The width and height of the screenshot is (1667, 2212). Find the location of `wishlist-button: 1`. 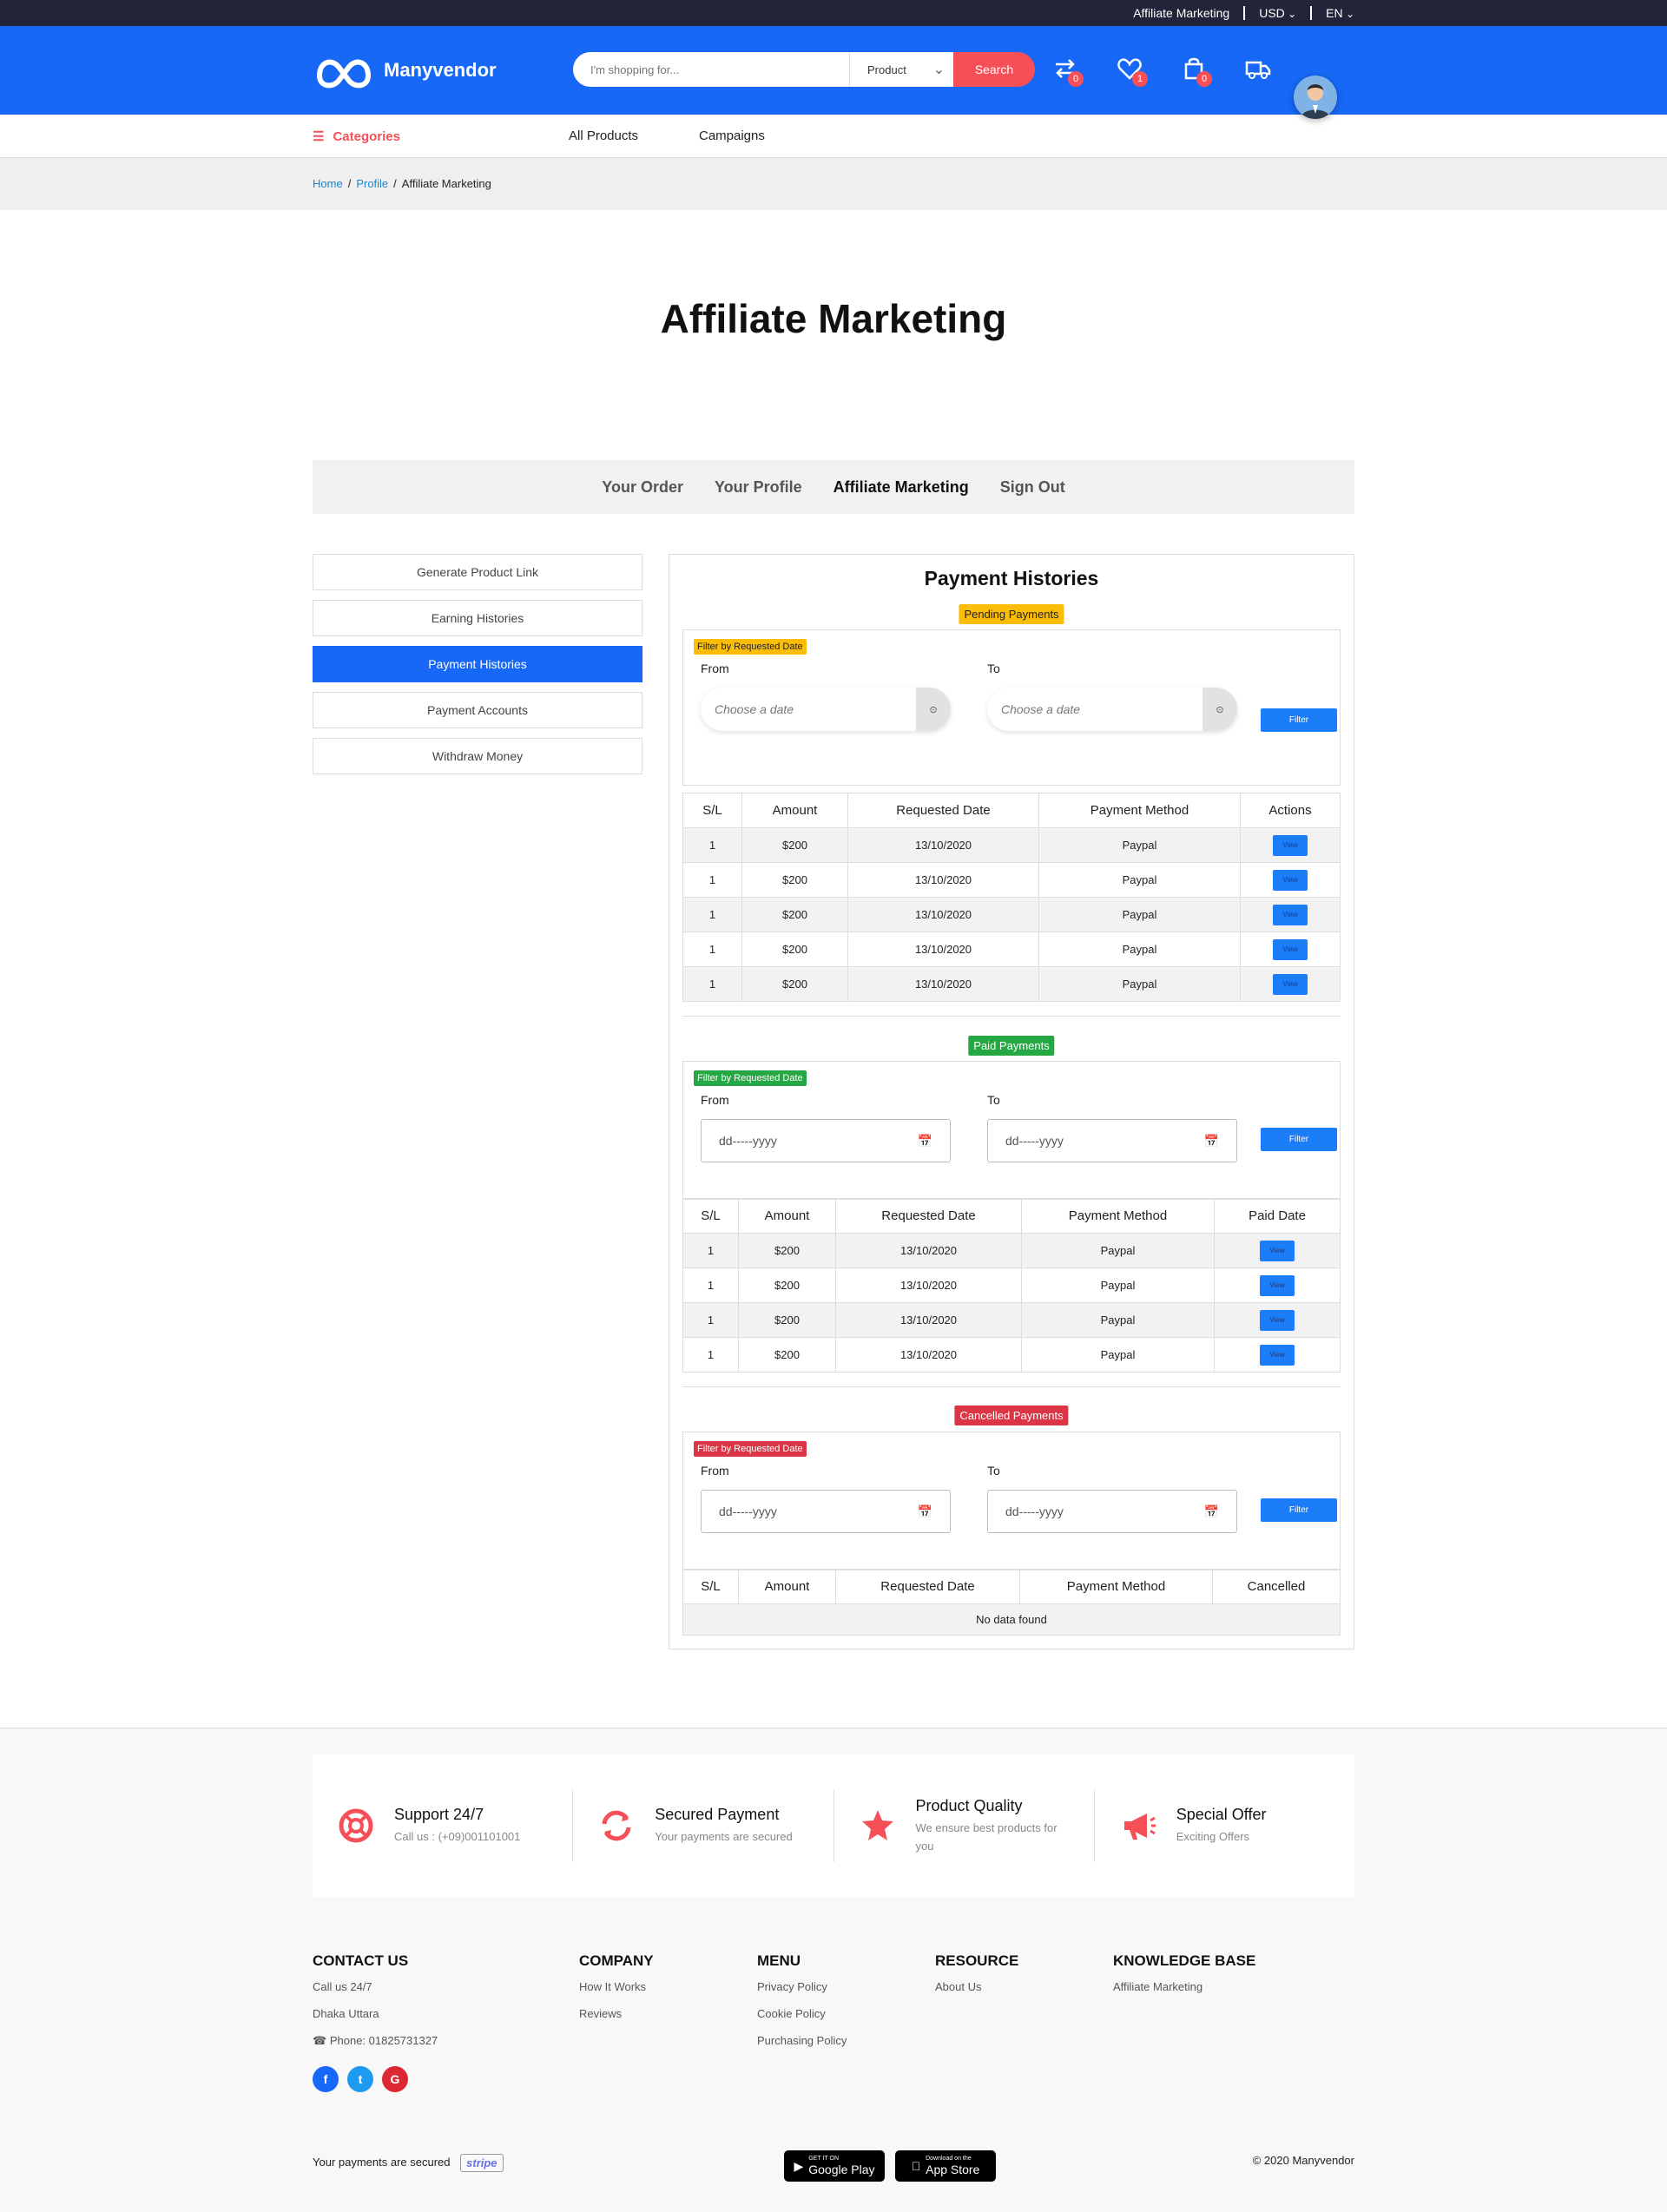

wishlist-button: 1 is located at coordinates (1131, 70).